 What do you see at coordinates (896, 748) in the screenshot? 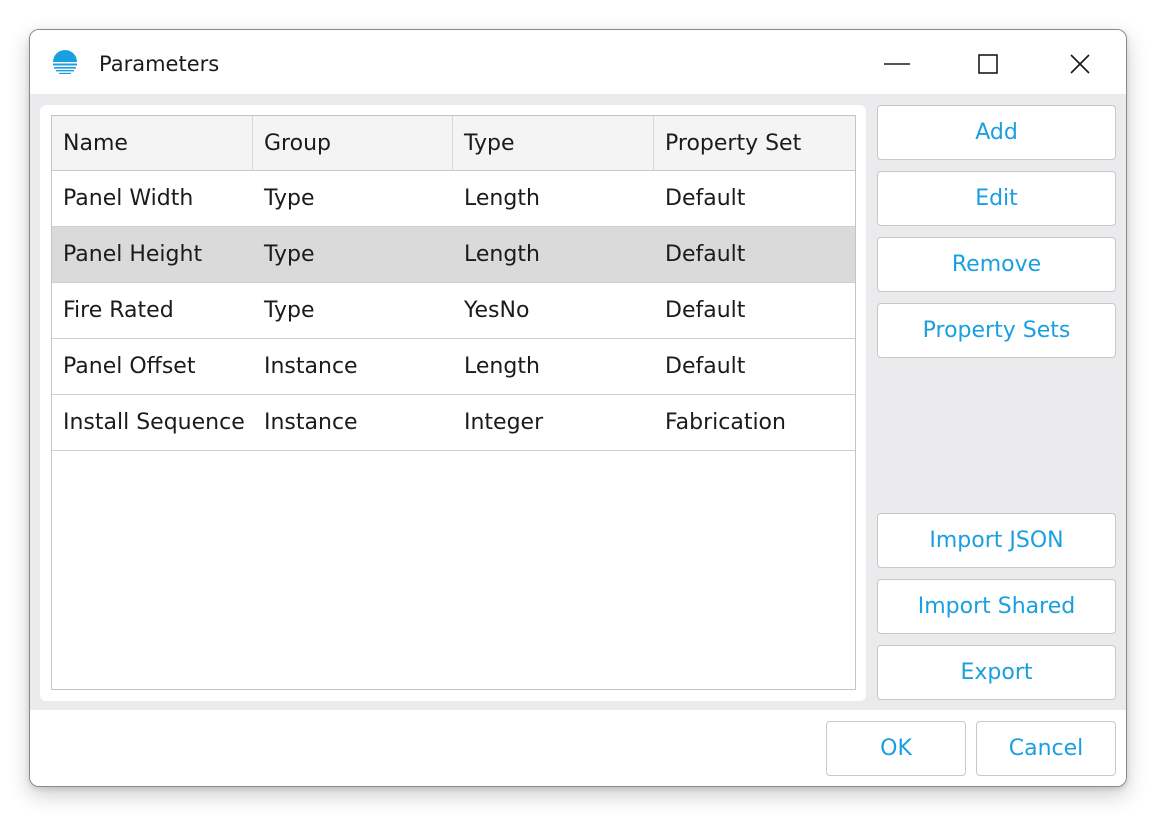
I see `ok-button: OK` at bounding box center [896, 748].